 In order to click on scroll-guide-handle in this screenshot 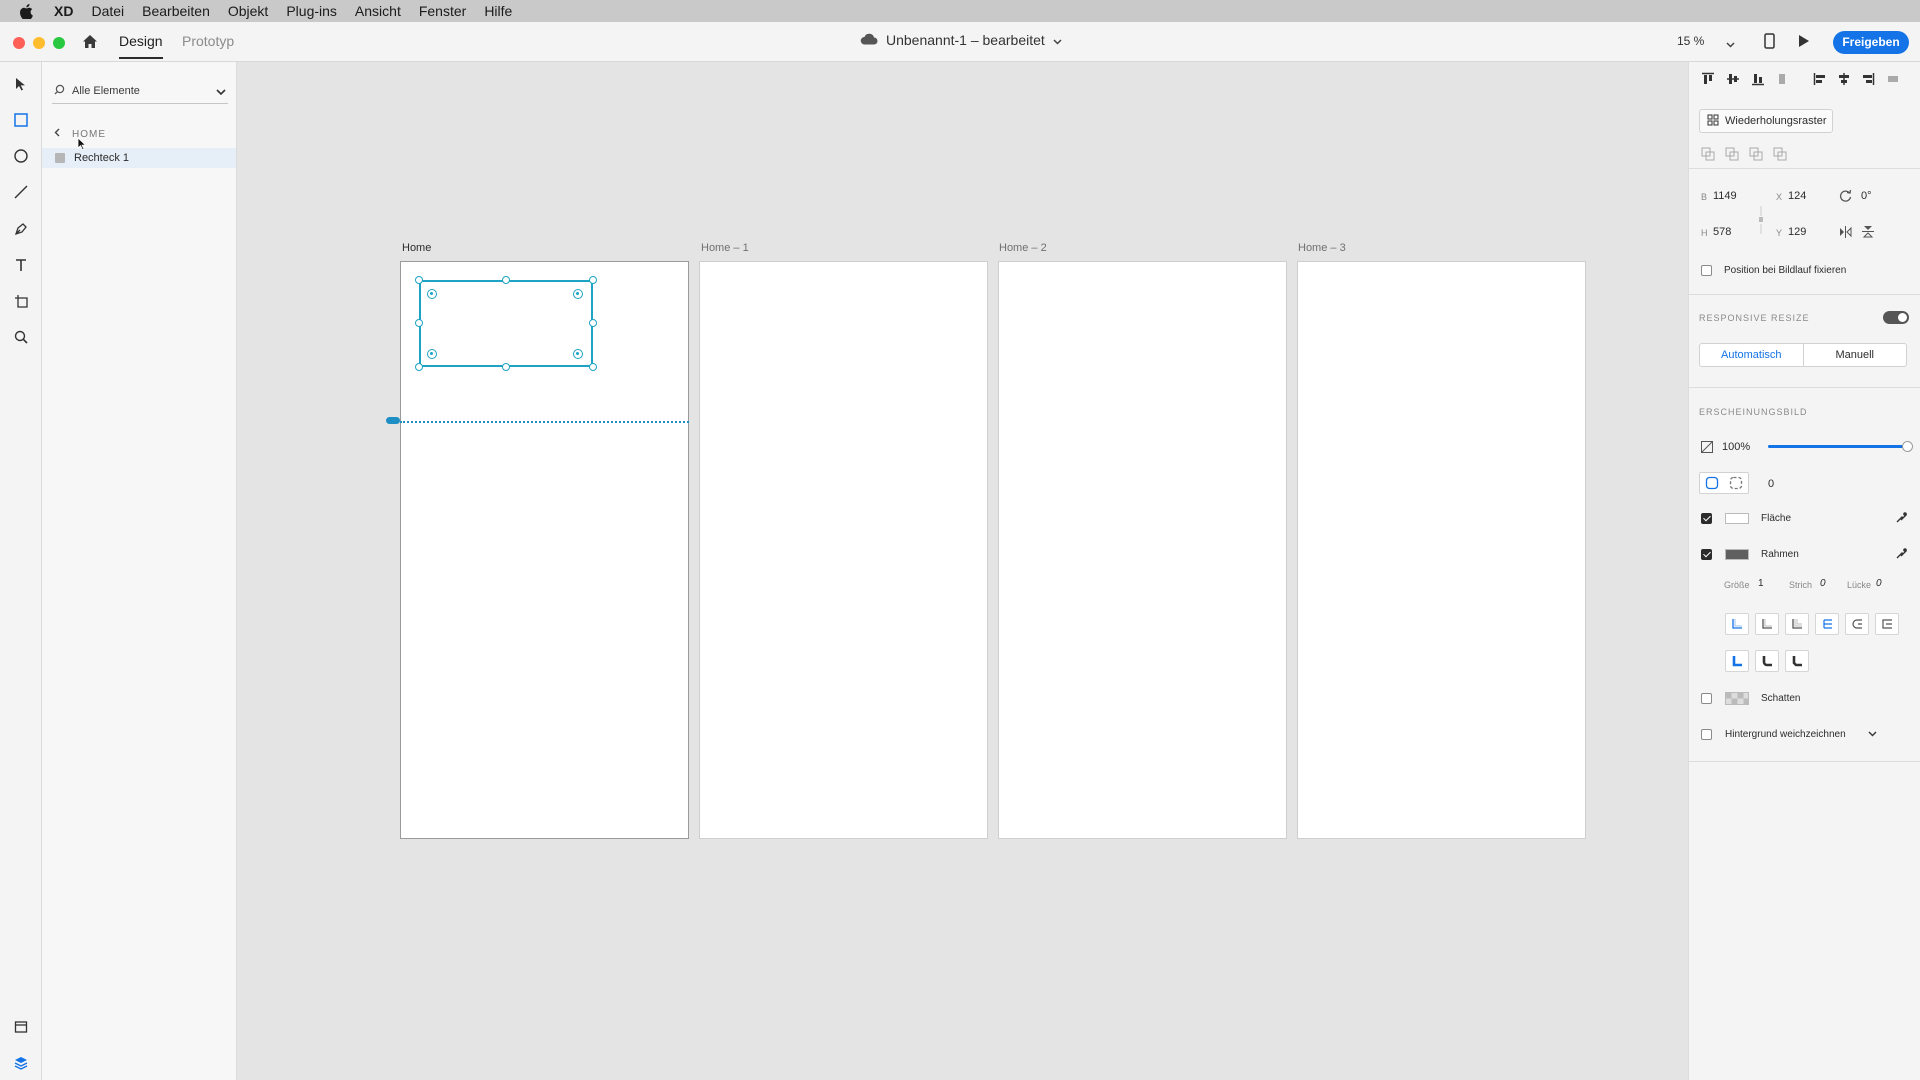, I will do `click(393, 420)`.